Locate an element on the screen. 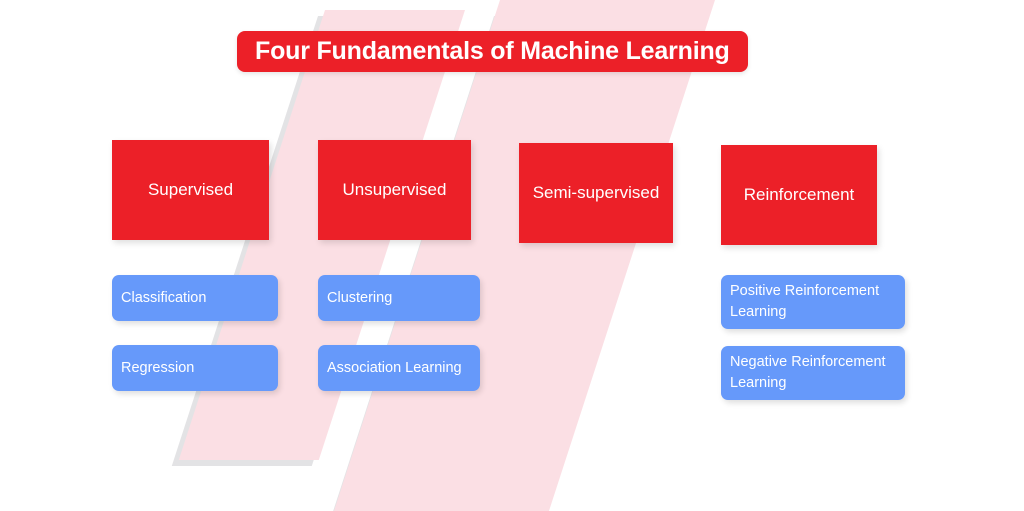 The width and height of the screenshot is (1024, 511). subitem-classification: Classification is located at coordinates (195, 298).